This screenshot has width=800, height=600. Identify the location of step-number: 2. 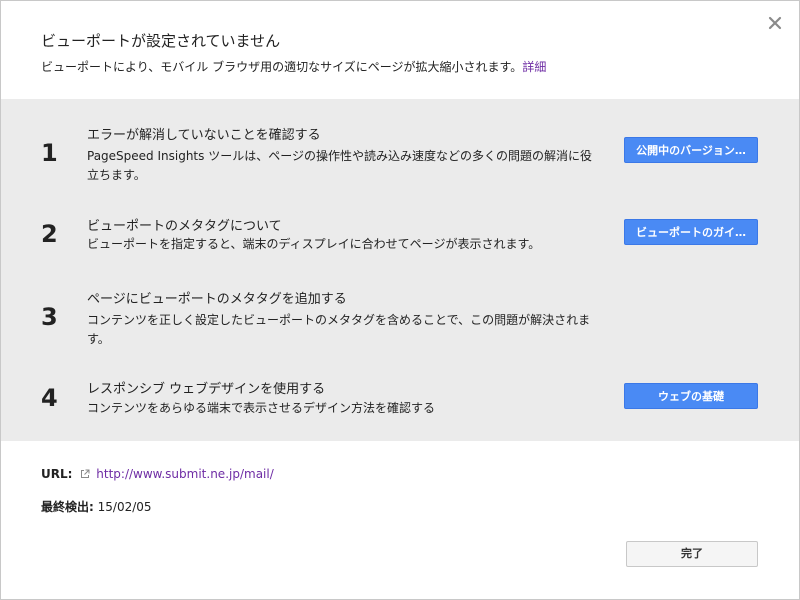
(49, 234).